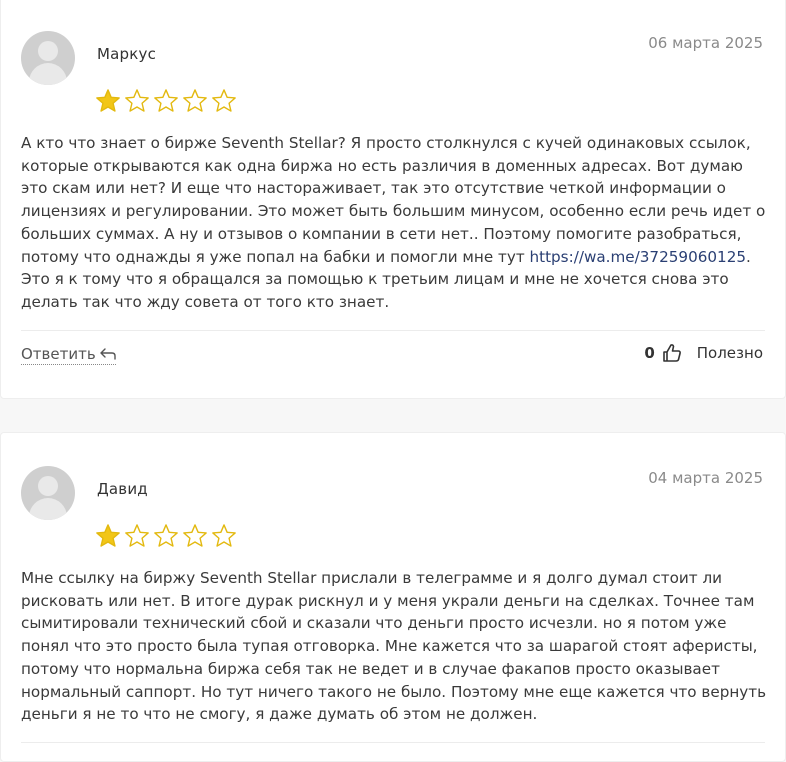 This screenshot has height=762, width=786. I want to click on helpful-section: 0 Полезно, so click(703, 353).